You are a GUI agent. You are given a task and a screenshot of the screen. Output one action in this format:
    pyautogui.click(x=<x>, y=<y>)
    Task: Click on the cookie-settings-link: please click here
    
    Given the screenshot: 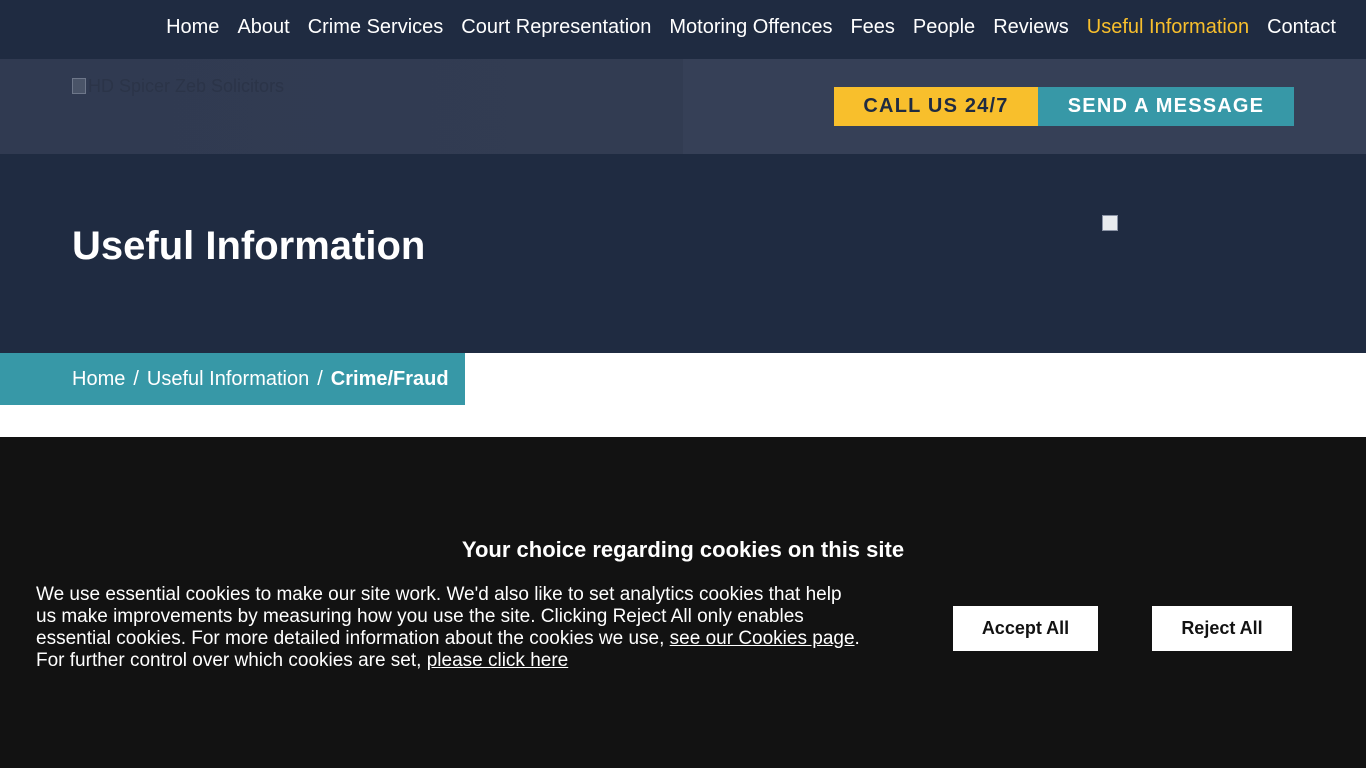 What is the action you would take?
    pyautogui.click(x=498, y=660)
    